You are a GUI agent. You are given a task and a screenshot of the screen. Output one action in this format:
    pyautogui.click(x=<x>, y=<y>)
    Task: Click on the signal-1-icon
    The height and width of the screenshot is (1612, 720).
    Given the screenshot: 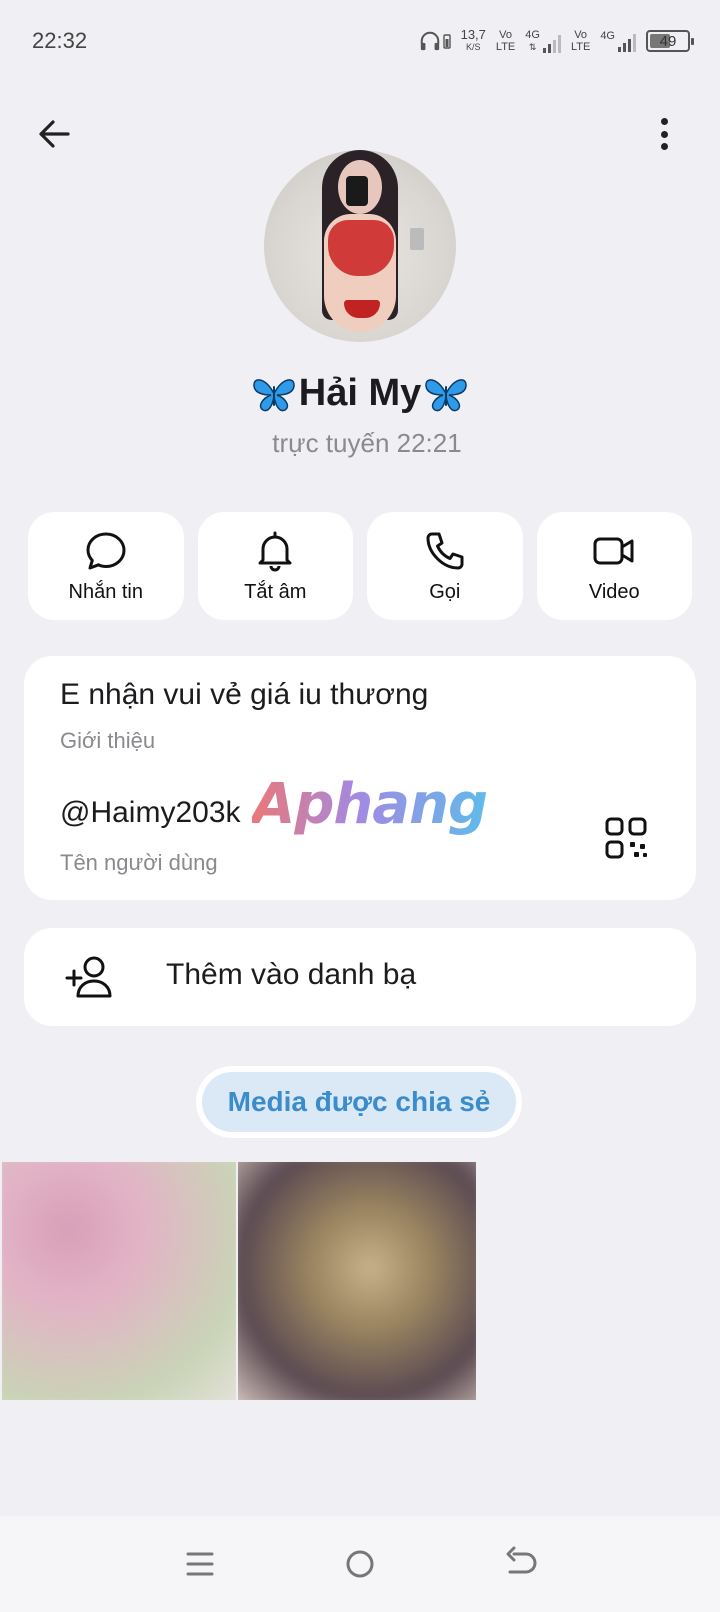 What is the action you would take?
    pyautogui.click(x=551, y=43)
    